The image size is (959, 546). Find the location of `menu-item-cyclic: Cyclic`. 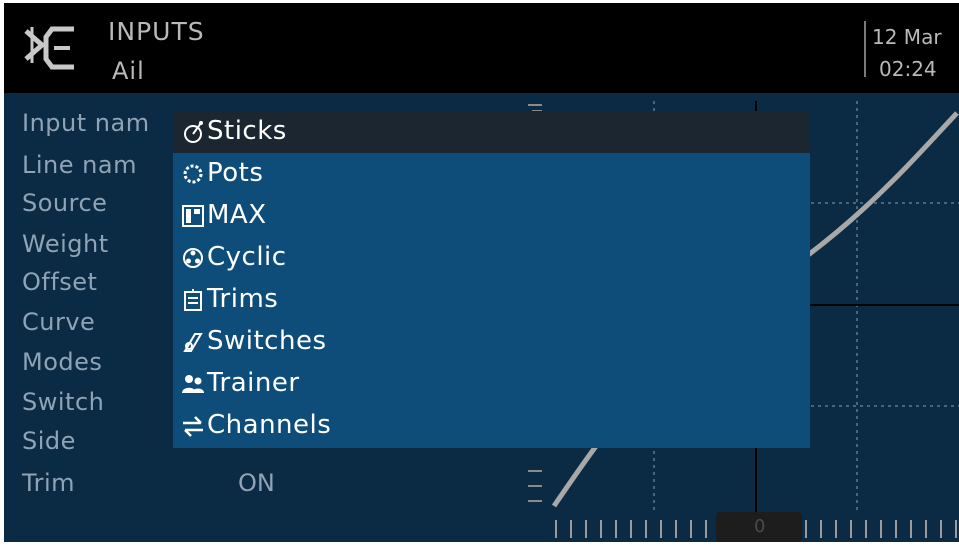

menu-item-cyclic: Cyclic is located at coordinates (491, 258).